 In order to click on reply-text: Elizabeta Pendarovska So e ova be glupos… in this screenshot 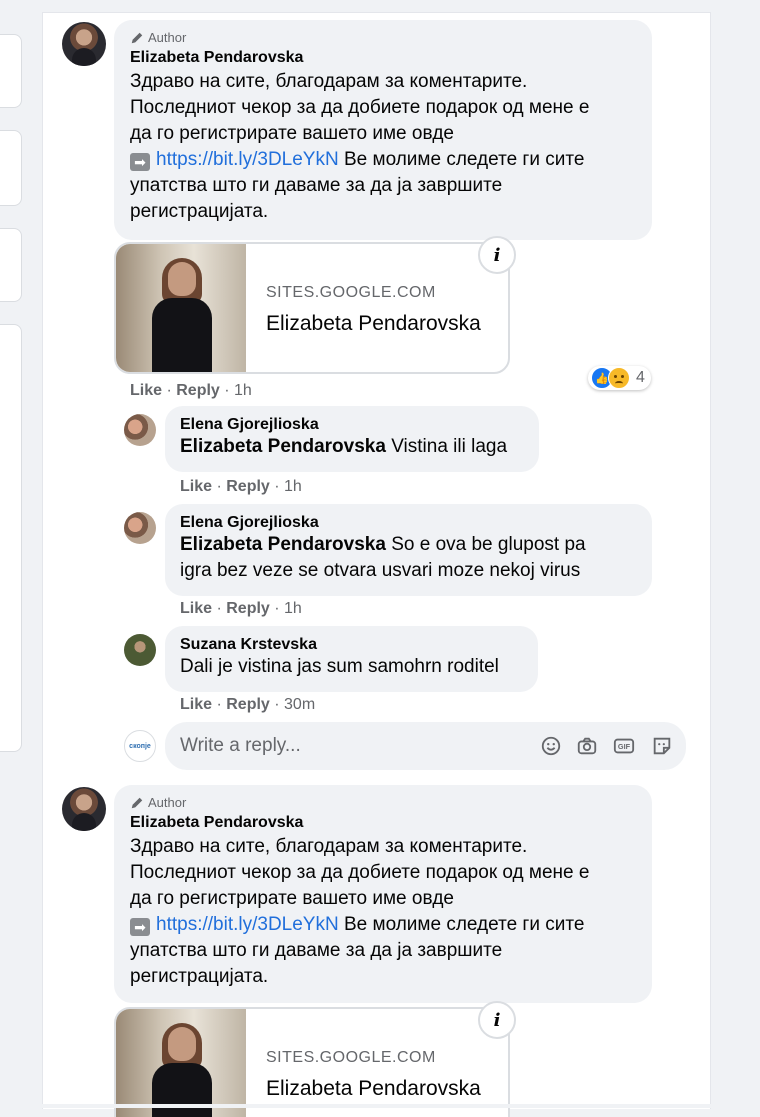, I will do `click(408, 545)`.